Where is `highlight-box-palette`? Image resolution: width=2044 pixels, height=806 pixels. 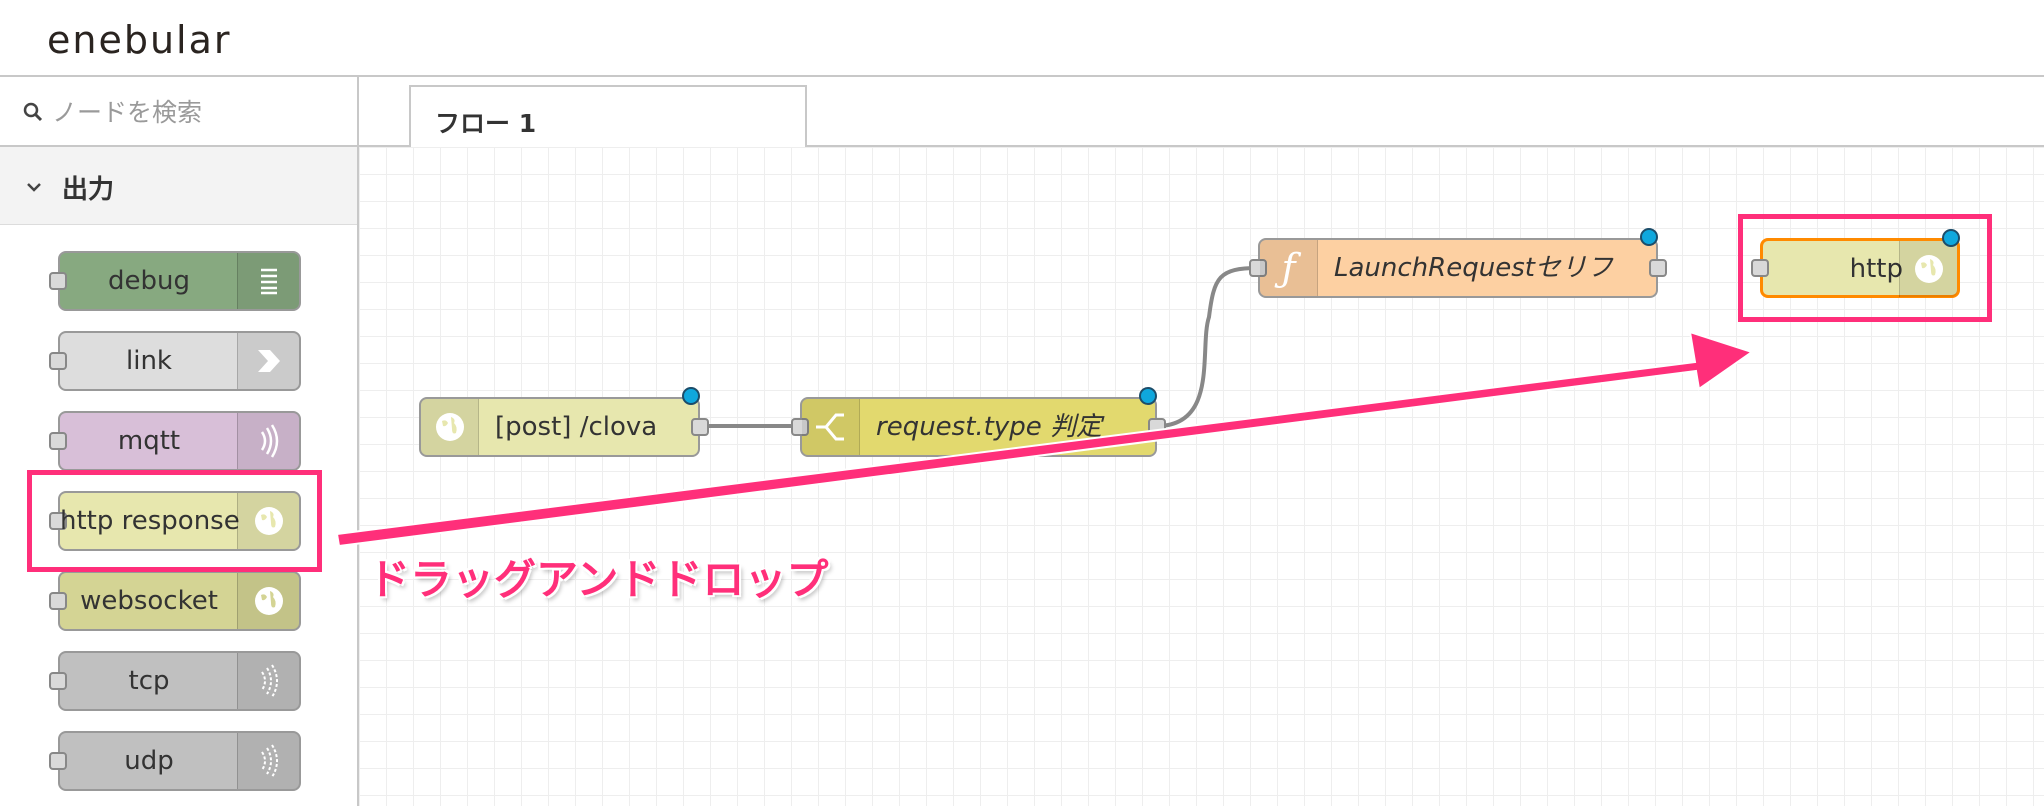
highlight-box-palette is located at coordinates (174, 521).